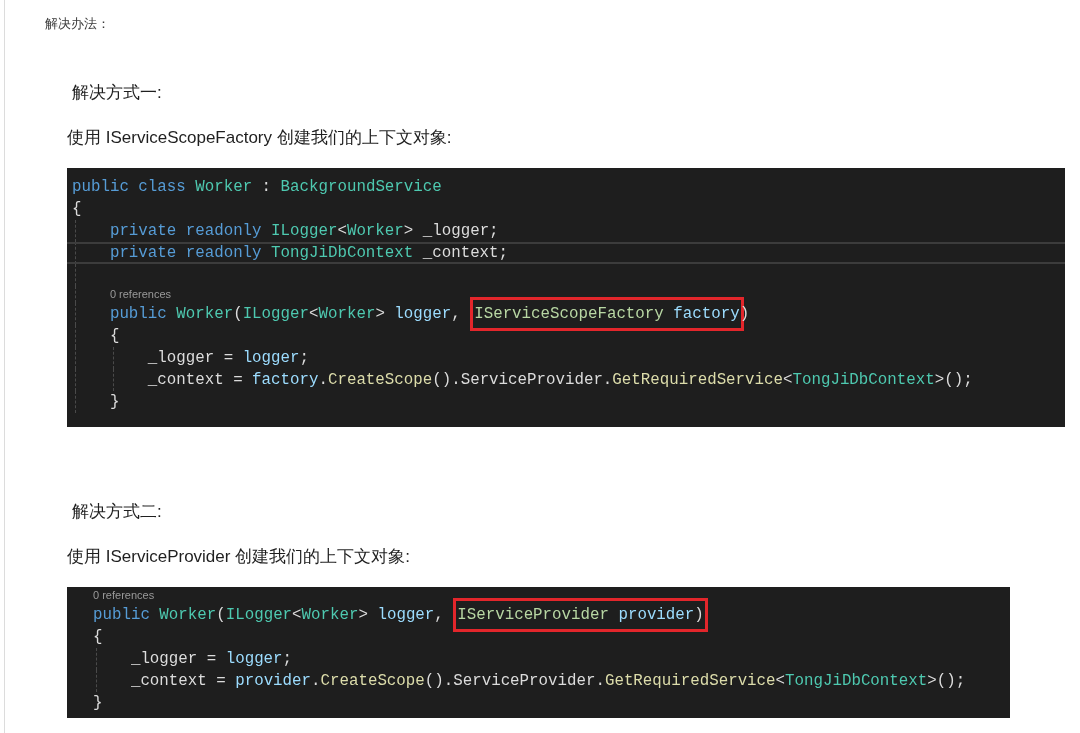 This screenshot has height=733, width=1080. Describe the element at coordinates (117, 93) in the screenshot. I see `section-heading: 解决方式一:` at that location.